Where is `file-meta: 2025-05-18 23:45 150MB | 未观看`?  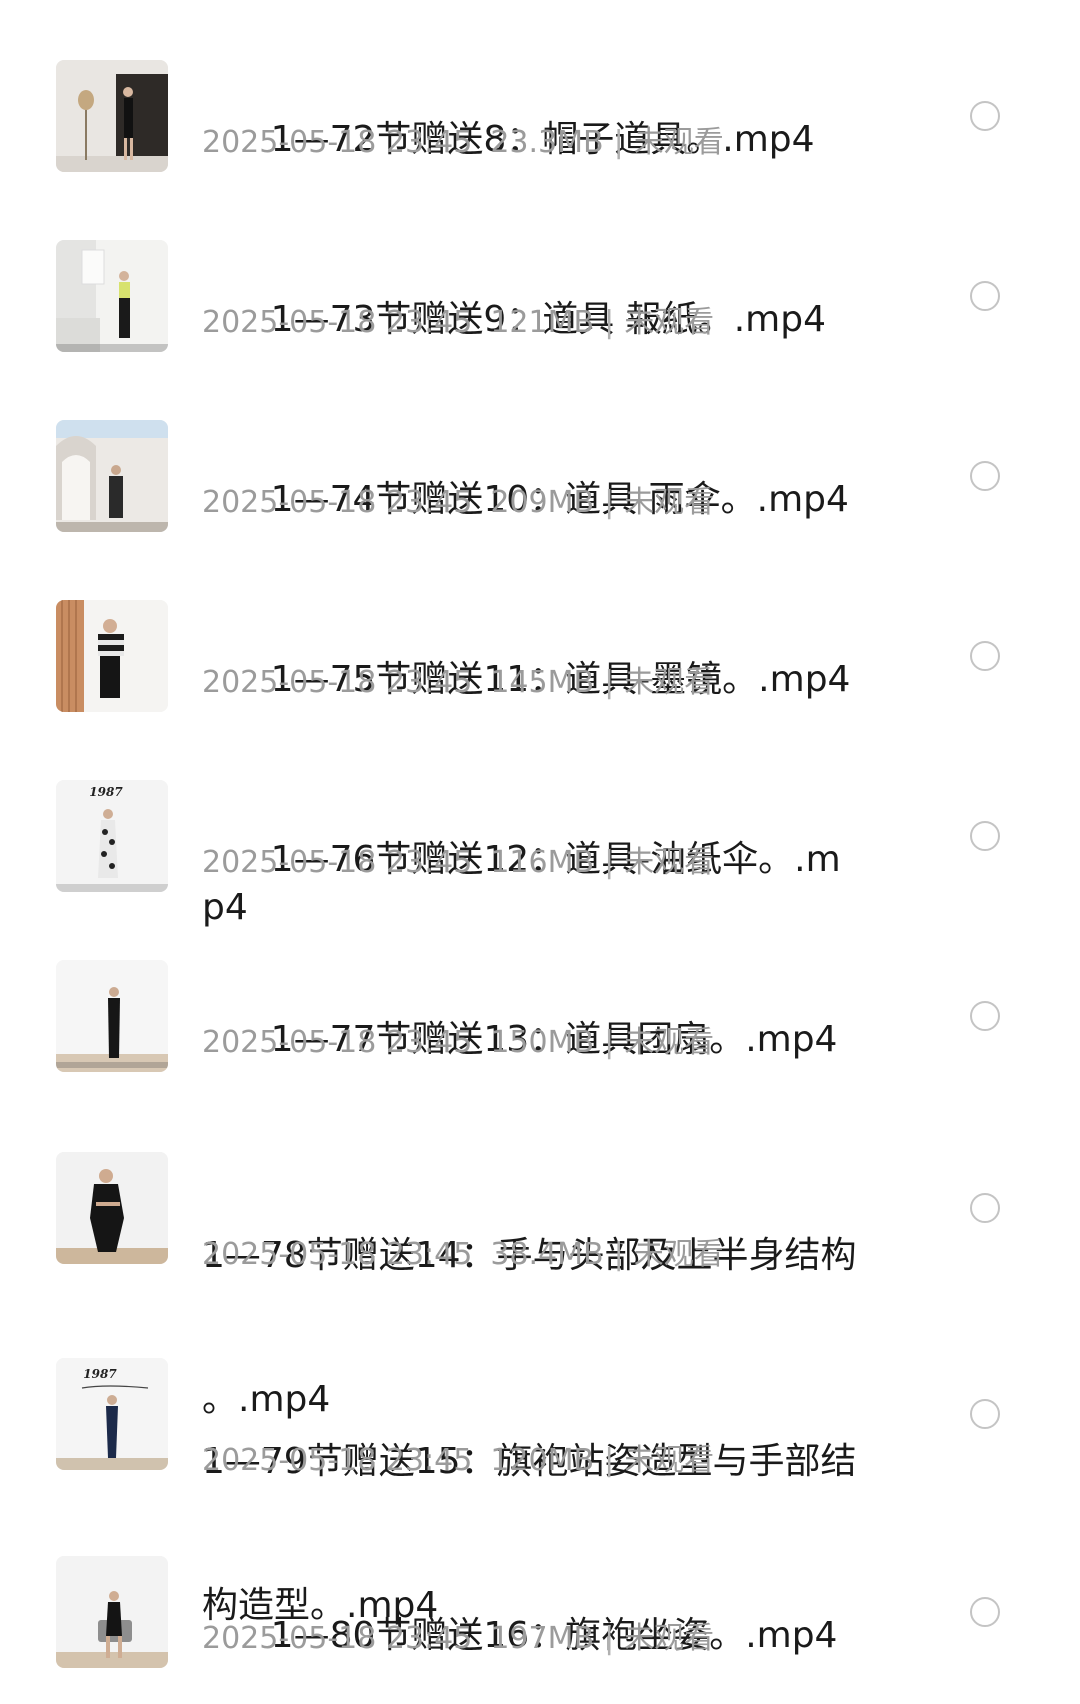 file-meta: 2025-05-18 23:45 150MB | 未观看 is located at coordinates (458, 1043).